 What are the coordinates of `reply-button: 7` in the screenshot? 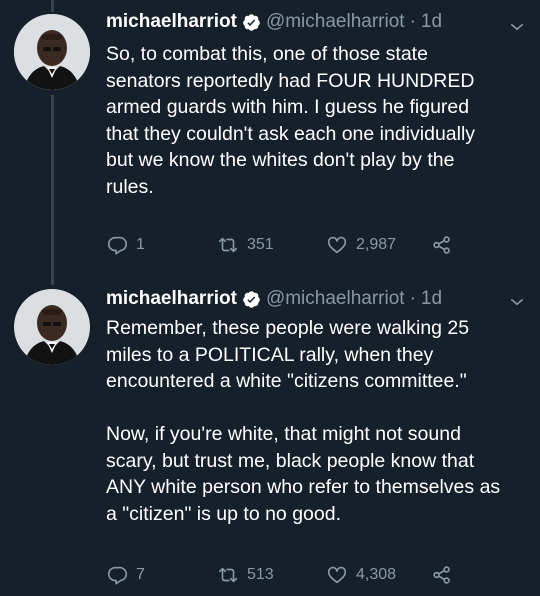 It's located at (125, 575).